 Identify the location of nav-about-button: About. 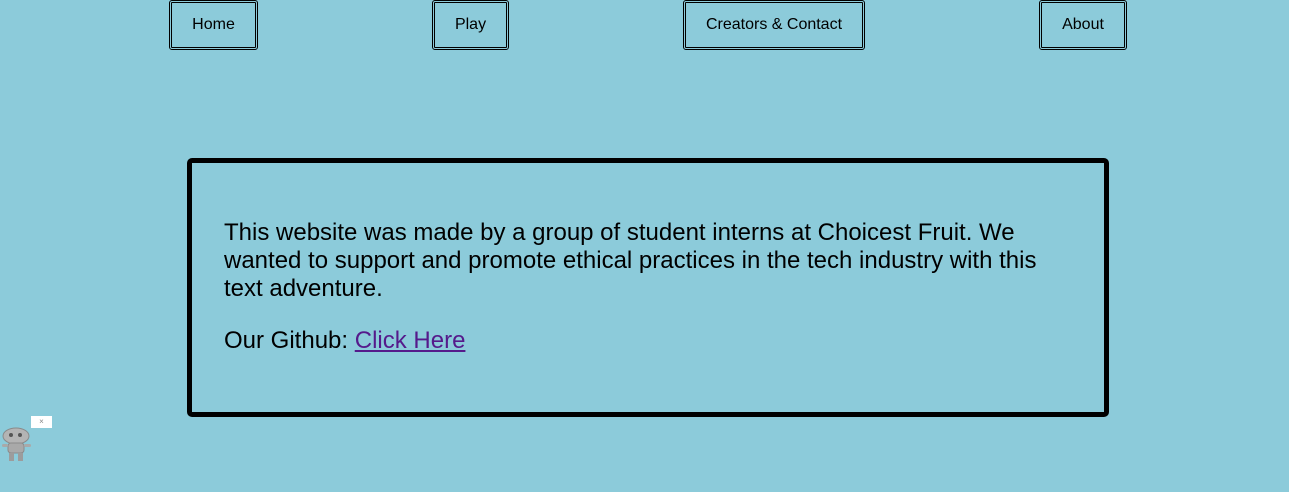
(1083, 25).